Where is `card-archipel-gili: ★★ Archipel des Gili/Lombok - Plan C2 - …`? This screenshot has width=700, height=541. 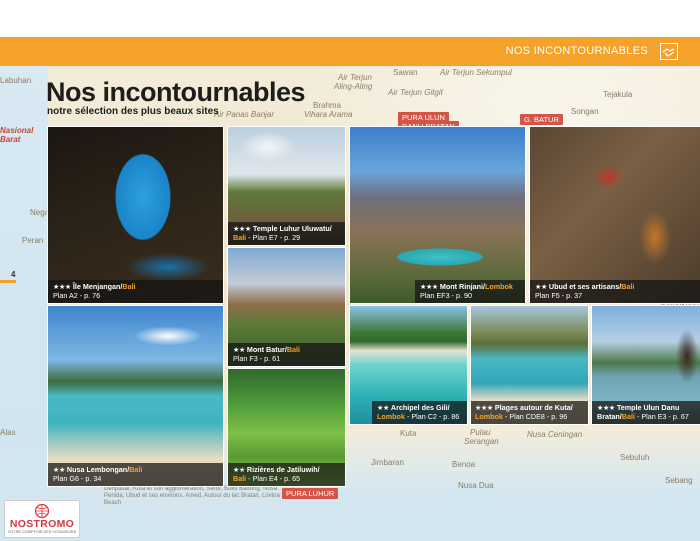
card-archipel-gili: ★★ Archipel des Gili/Lombok - Plan C2 - … is located at coordinates (408, 365).